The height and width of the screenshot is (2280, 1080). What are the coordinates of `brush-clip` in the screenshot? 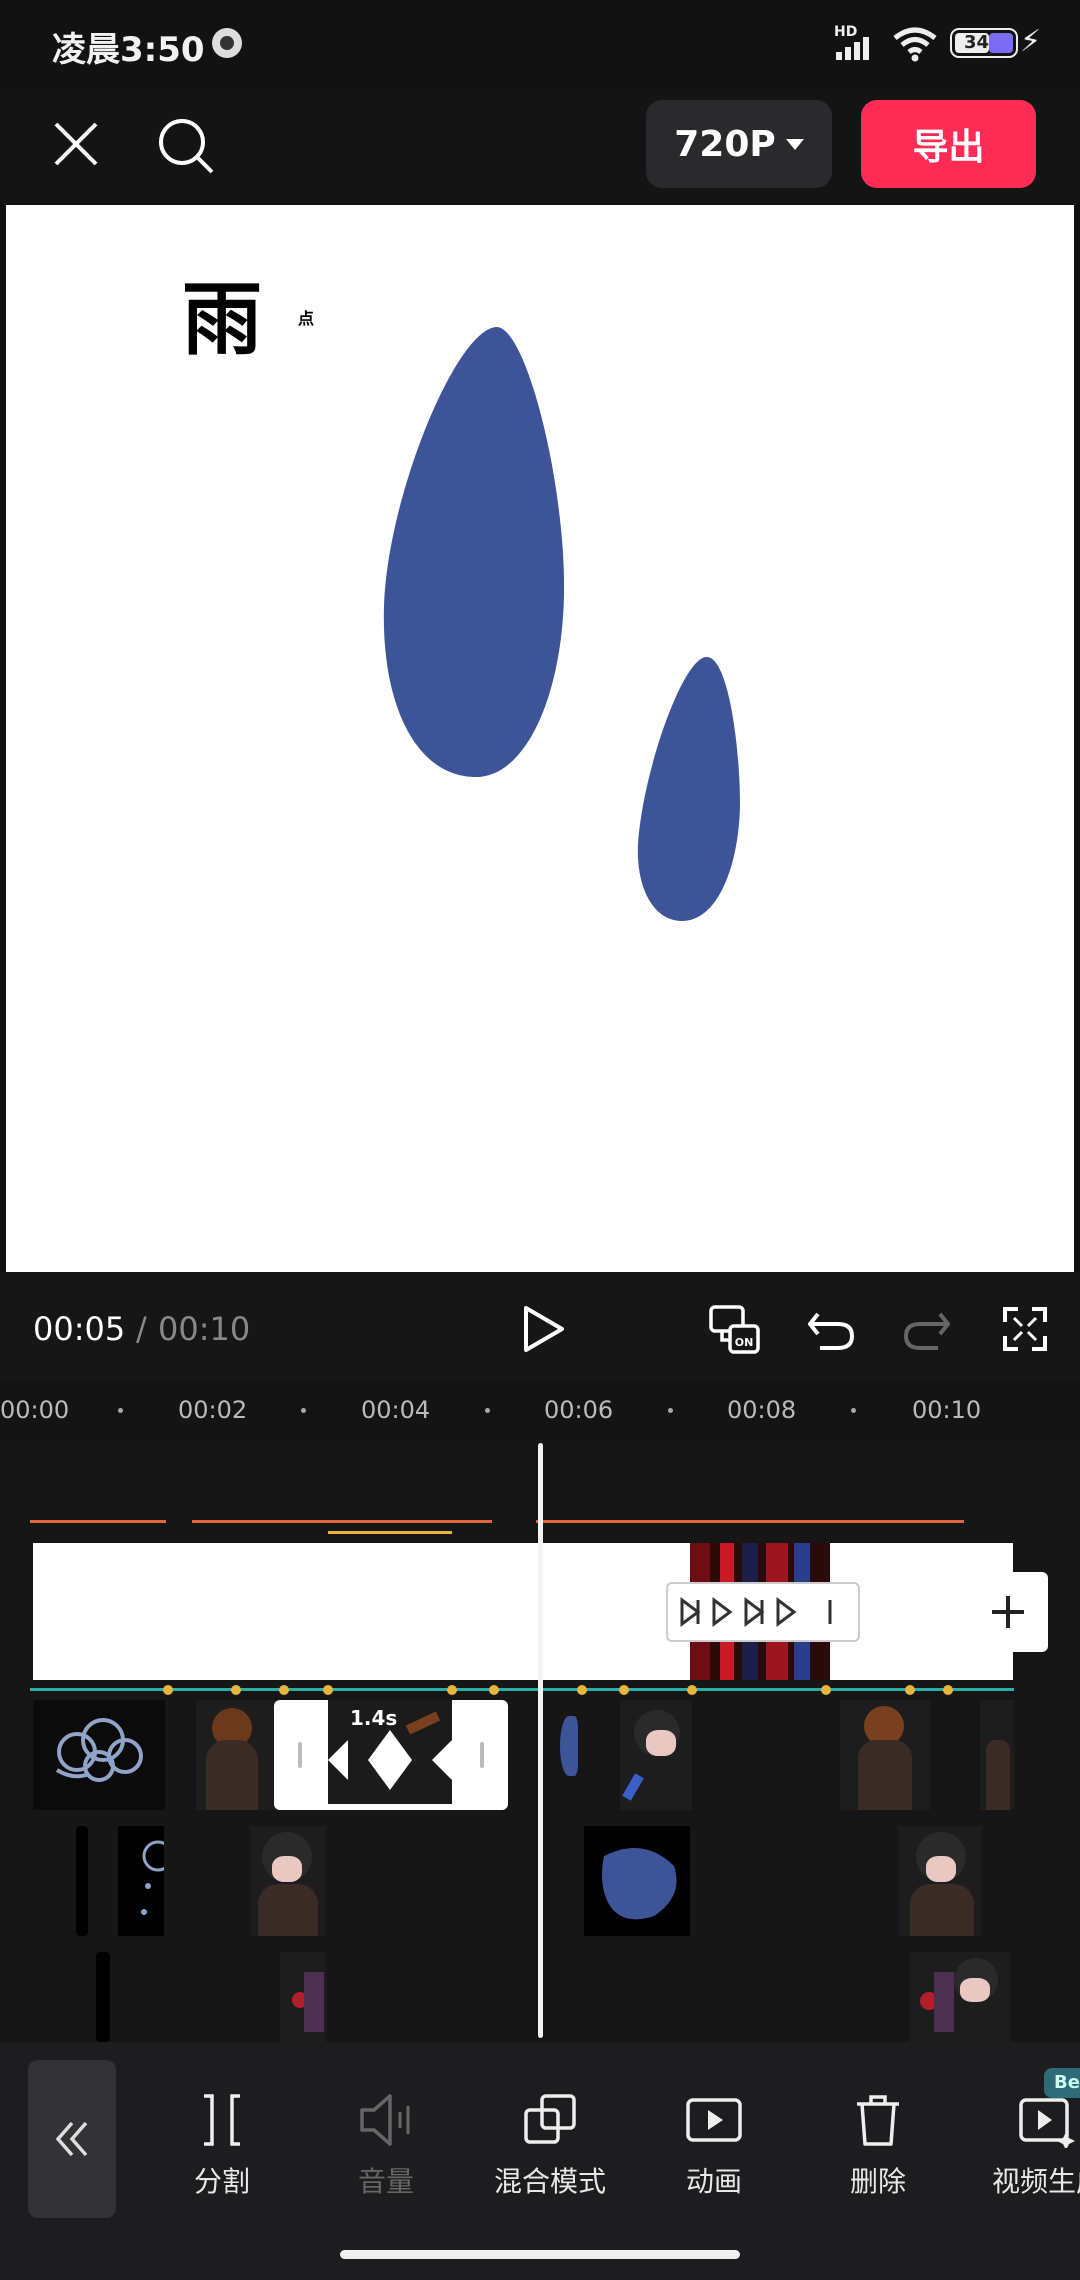 It's located at (637, 1881).